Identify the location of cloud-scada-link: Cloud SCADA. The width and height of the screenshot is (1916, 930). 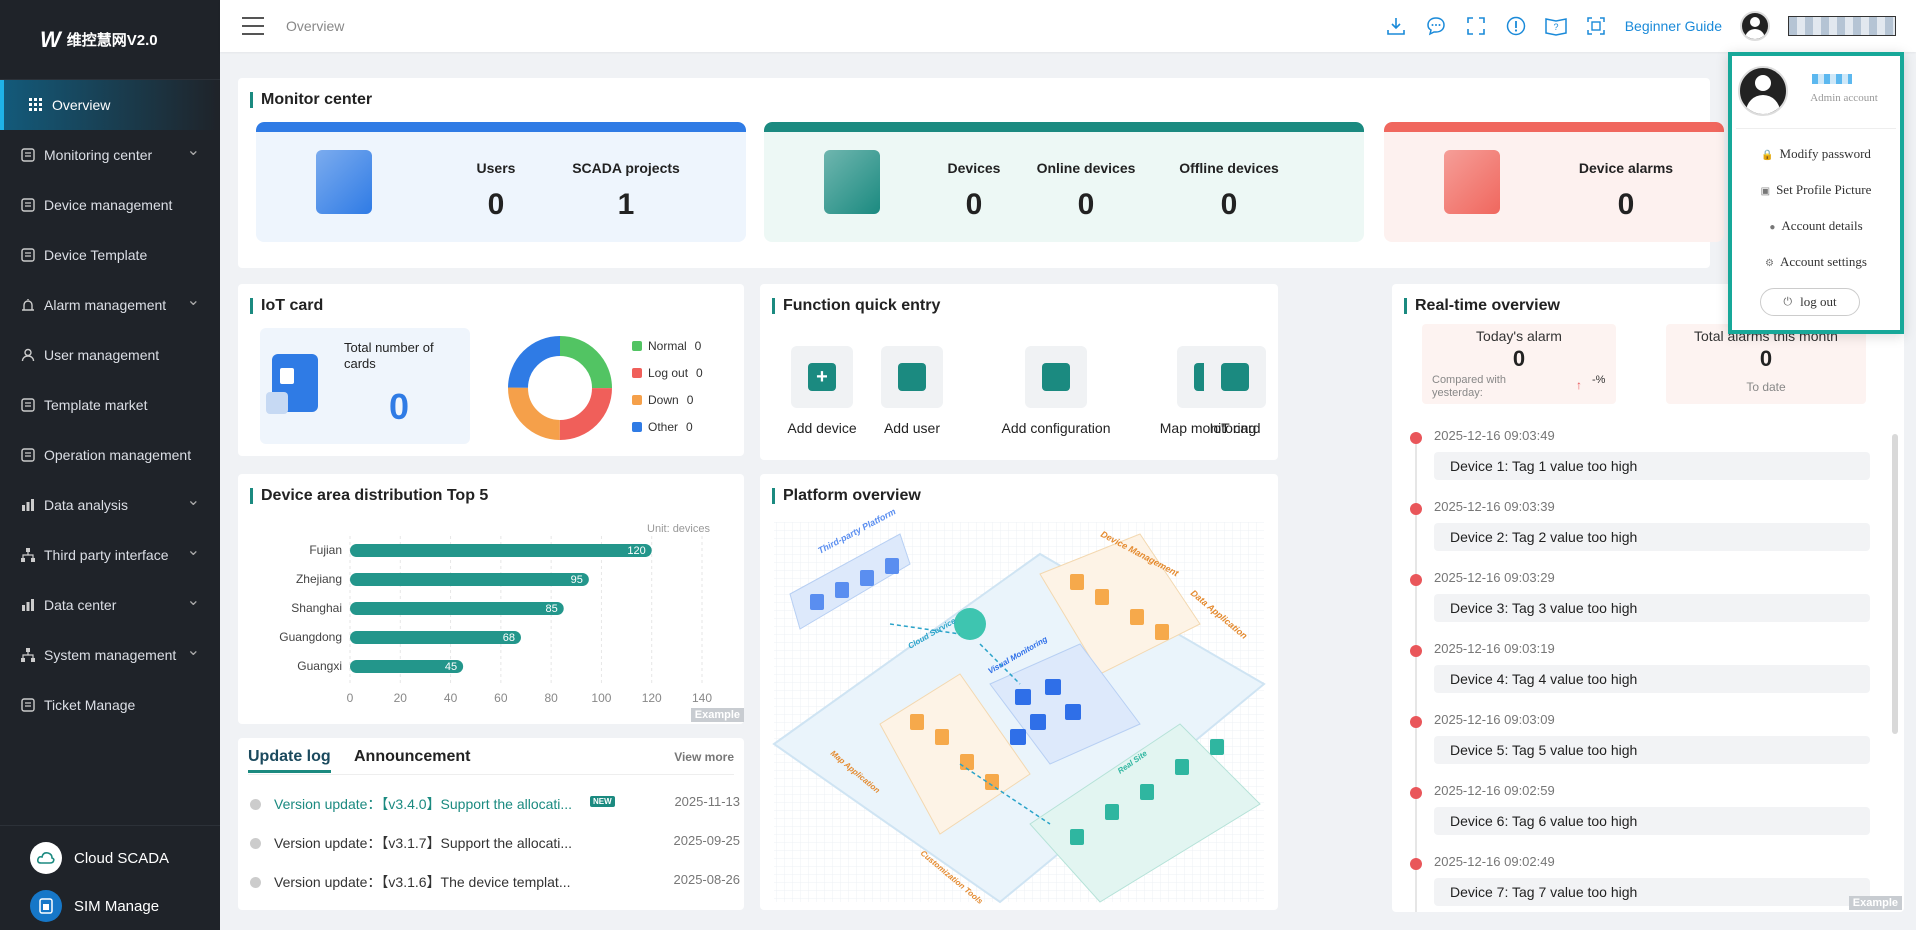
(110, 858).